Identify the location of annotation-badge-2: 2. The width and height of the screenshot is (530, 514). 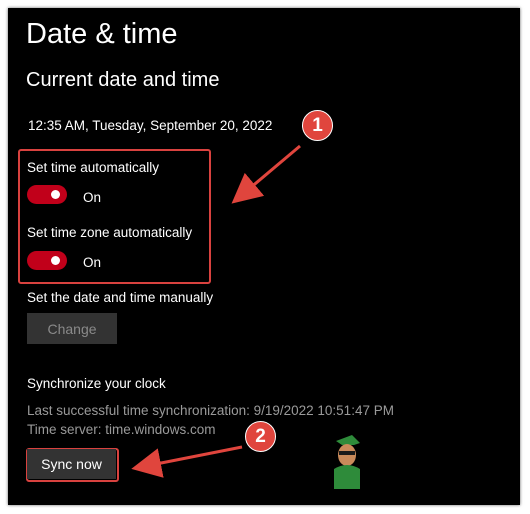
(260, 436).